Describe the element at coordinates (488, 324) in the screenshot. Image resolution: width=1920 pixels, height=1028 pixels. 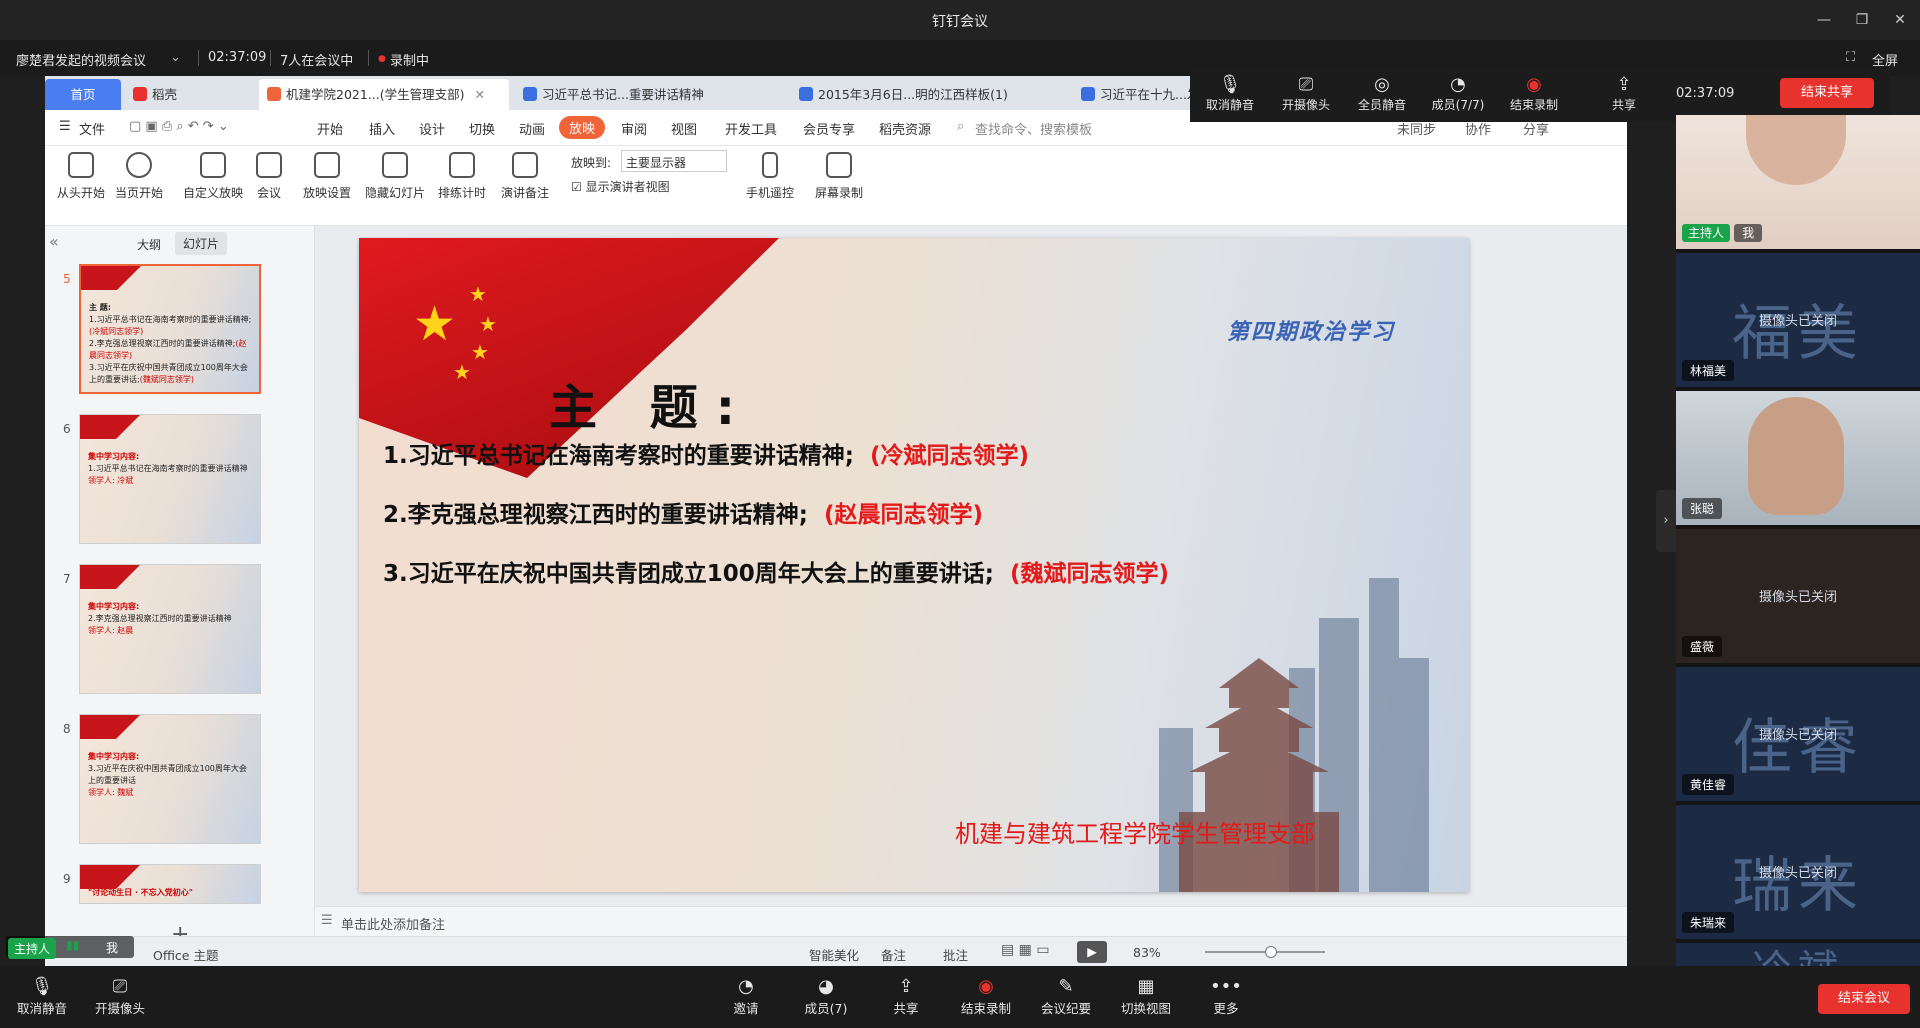
I see `star-icon: ★` at that location.